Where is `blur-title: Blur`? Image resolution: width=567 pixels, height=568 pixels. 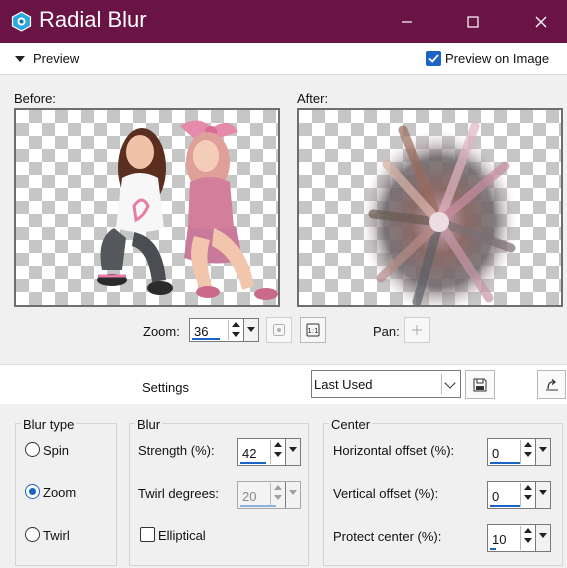 blur-title: Blur is located at coordinates (149, 424).